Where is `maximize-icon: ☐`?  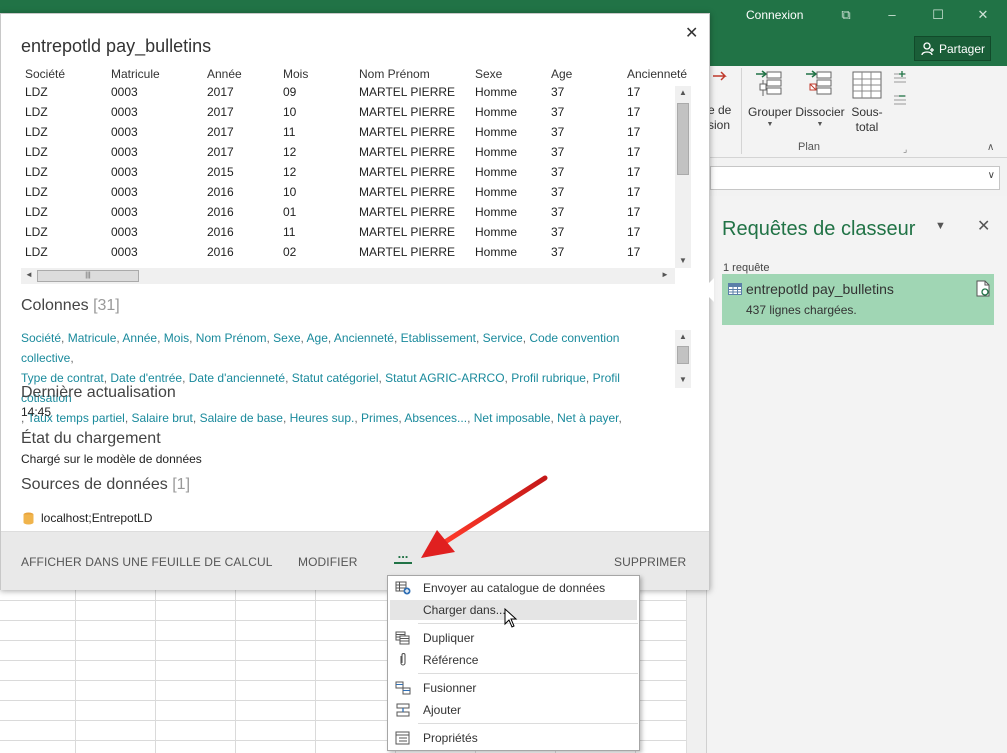 maximize-icon: ☐ is located at coordinates (938, 15).